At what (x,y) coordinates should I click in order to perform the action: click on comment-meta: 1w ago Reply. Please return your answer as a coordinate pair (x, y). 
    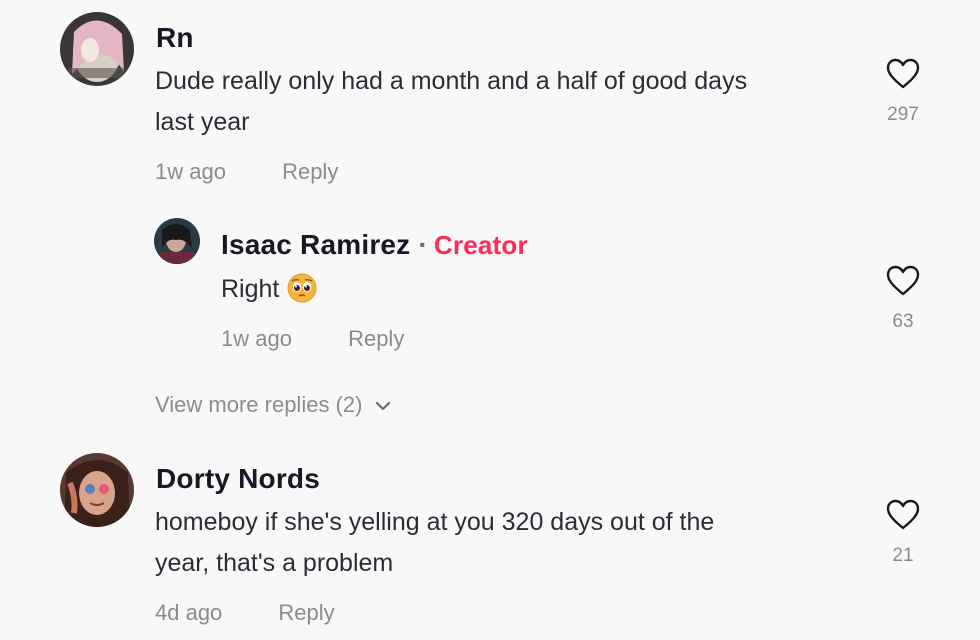
    Looking at the image, I should click on (246, 172).